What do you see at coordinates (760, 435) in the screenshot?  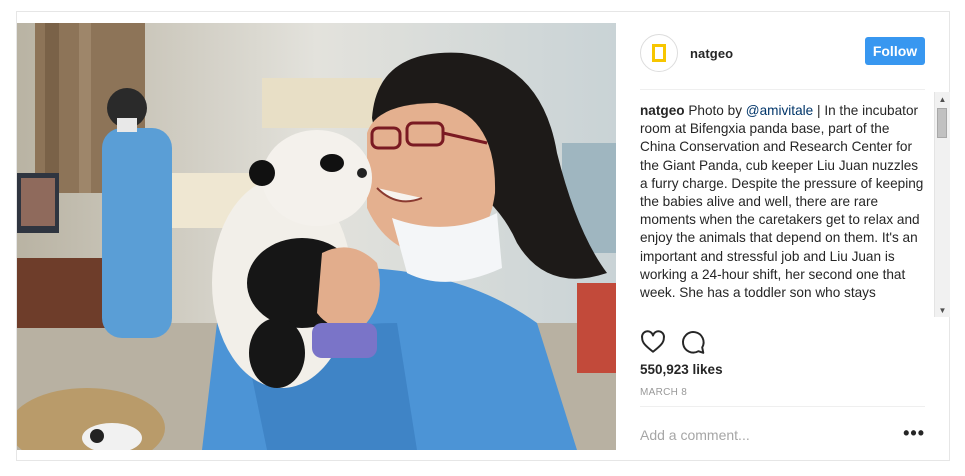 I see `comment-input` at bounding box center [760, 435].